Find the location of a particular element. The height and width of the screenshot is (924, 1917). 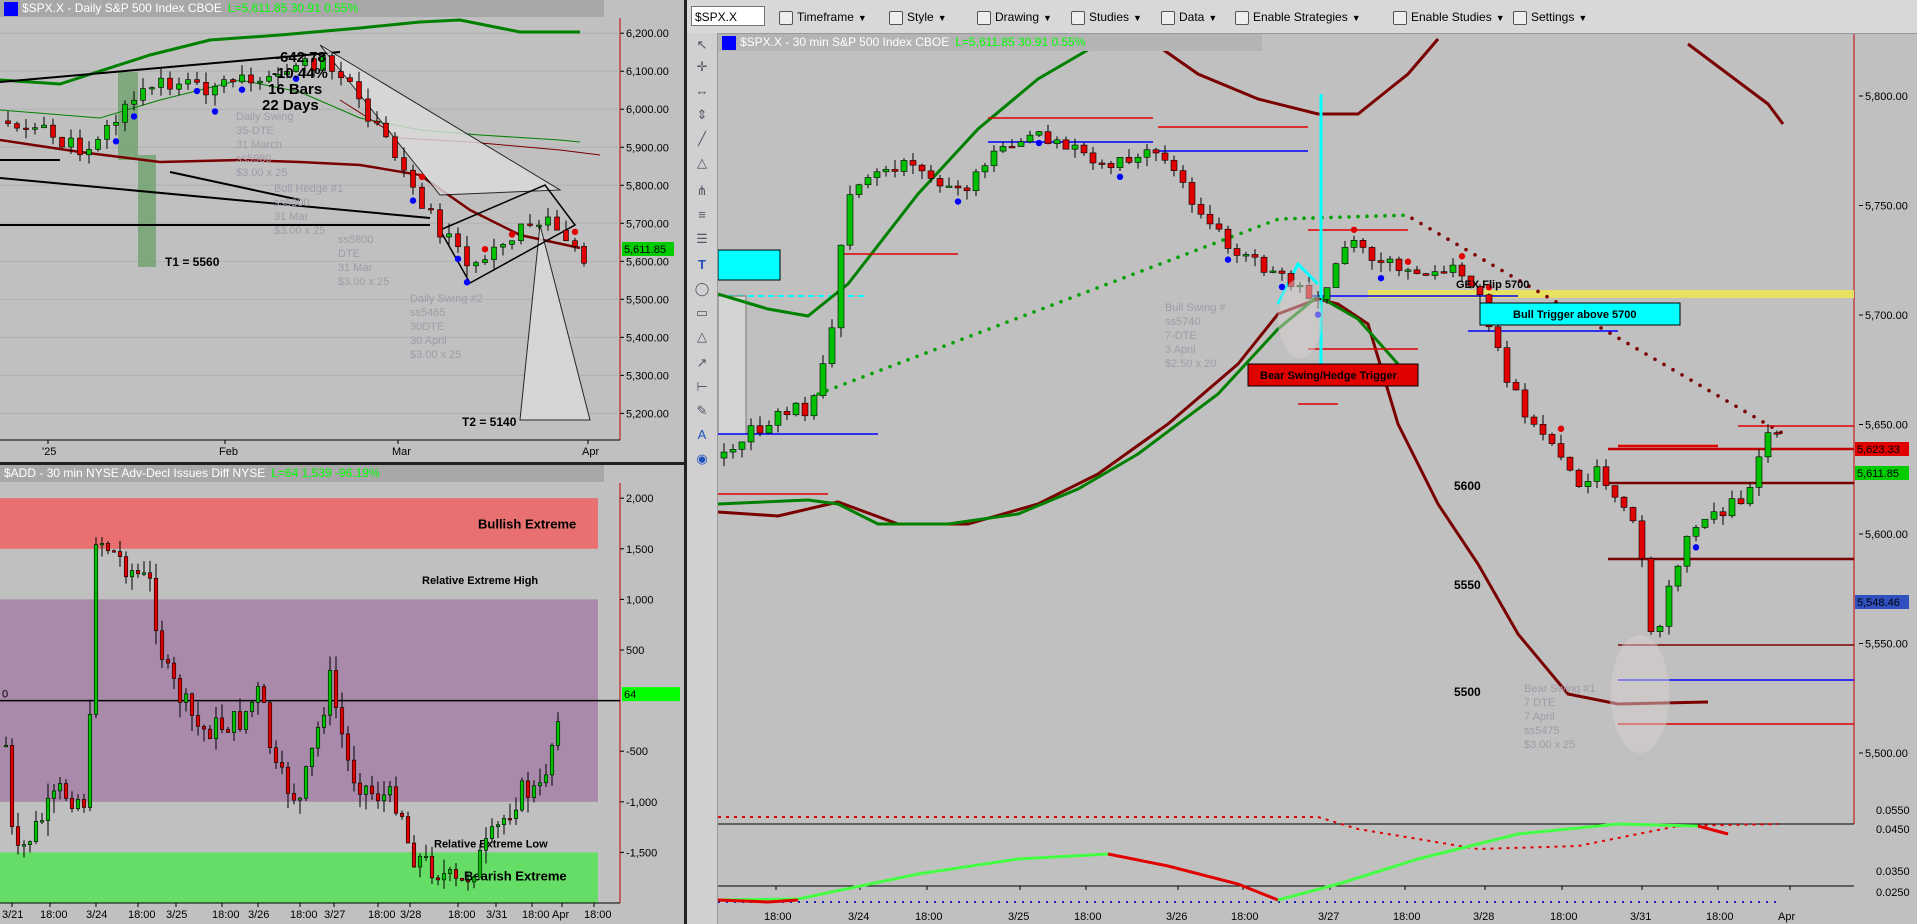

y-tick-label: 5,800.00 is located at coordinates (1886, 97).